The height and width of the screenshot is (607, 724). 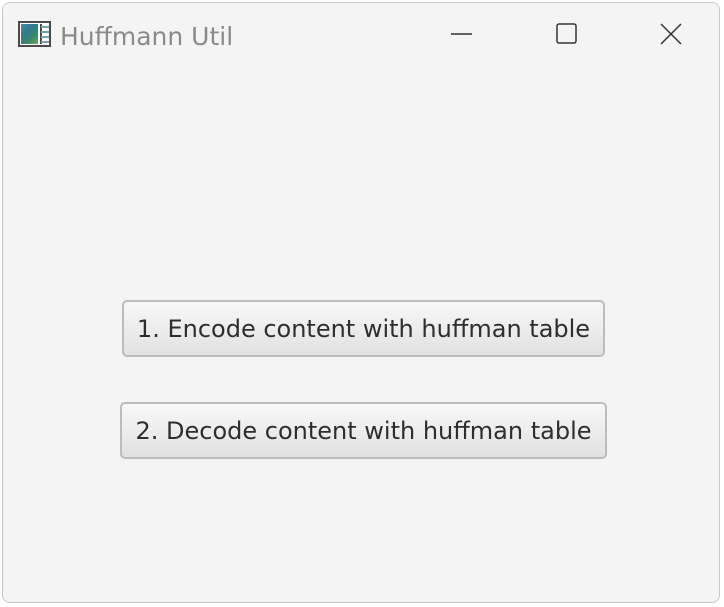 What do you see at coordinates (34, 34) in the screenshot?
I see `app-icon` at bounding box center [34, 34].